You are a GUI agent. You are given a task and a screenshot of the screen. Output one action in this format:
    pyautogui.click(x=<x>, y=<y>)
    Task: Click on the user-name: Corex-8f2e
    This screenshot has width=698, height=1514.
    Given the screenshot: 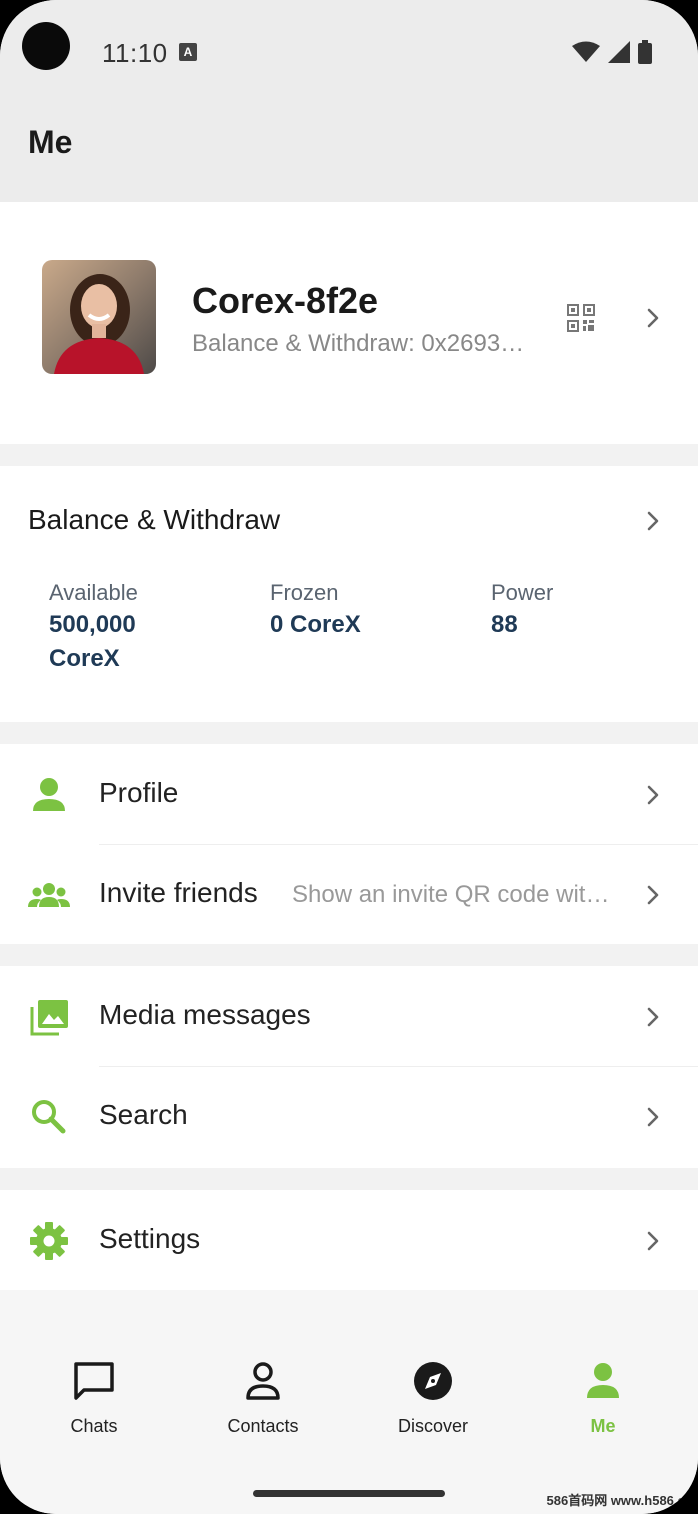 What is the action you would take?
    pyautogui.click(x=285, y=300)
    